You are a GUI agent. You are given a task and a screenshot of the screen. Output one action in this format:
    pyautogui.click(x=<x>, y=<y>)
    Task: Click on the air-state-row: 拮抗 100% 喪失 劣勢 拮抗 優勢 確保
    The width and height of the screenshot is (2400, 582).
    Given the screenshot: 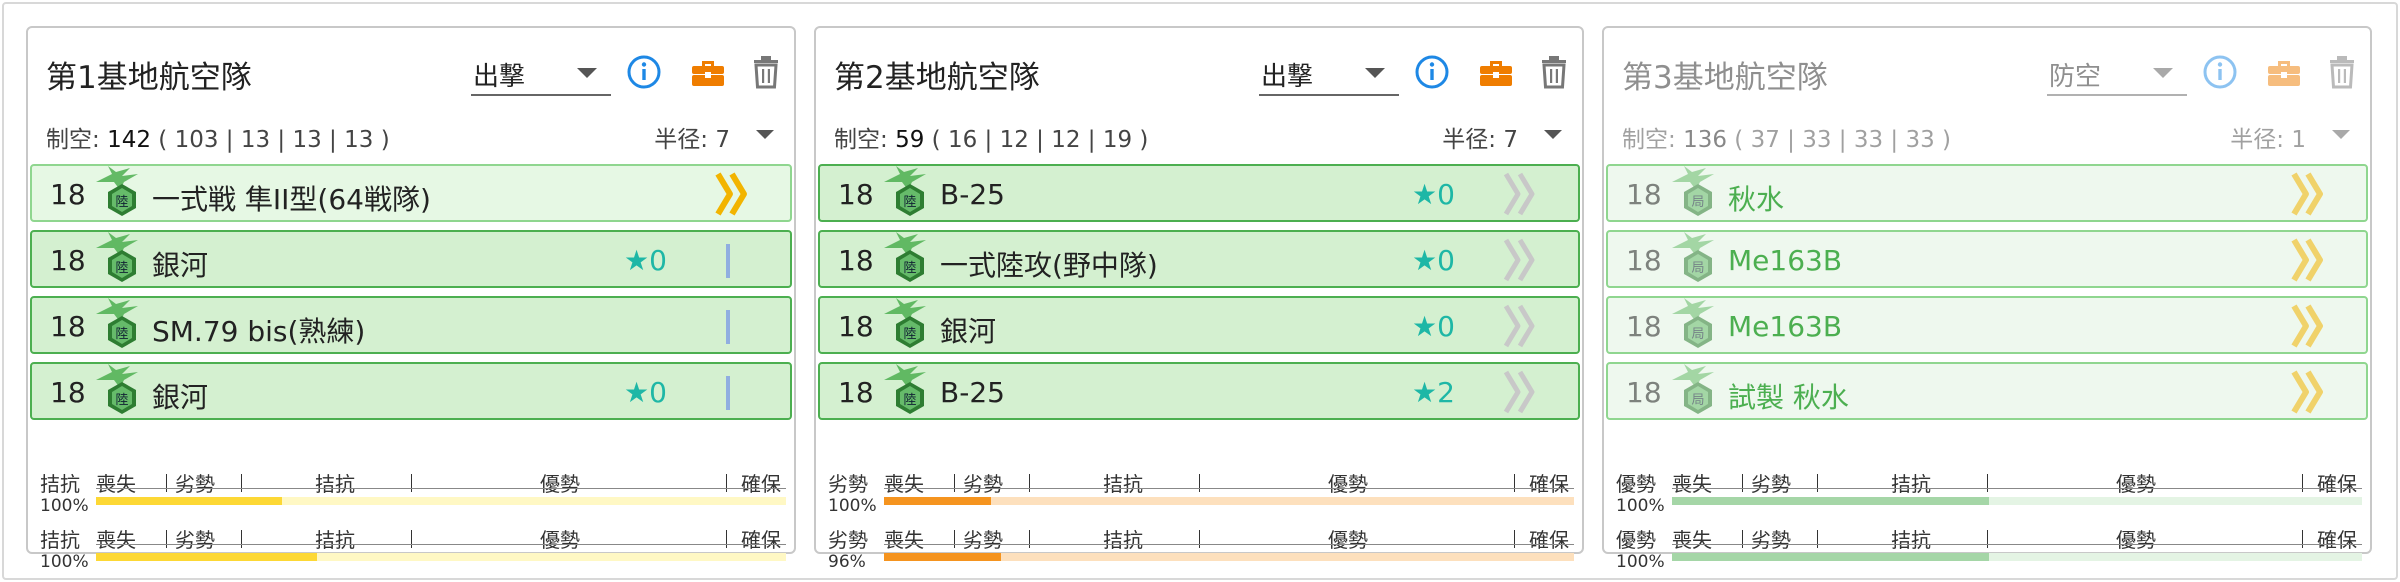 What is the action you would take?
    pyautogui.click(x=411, y=552)
    